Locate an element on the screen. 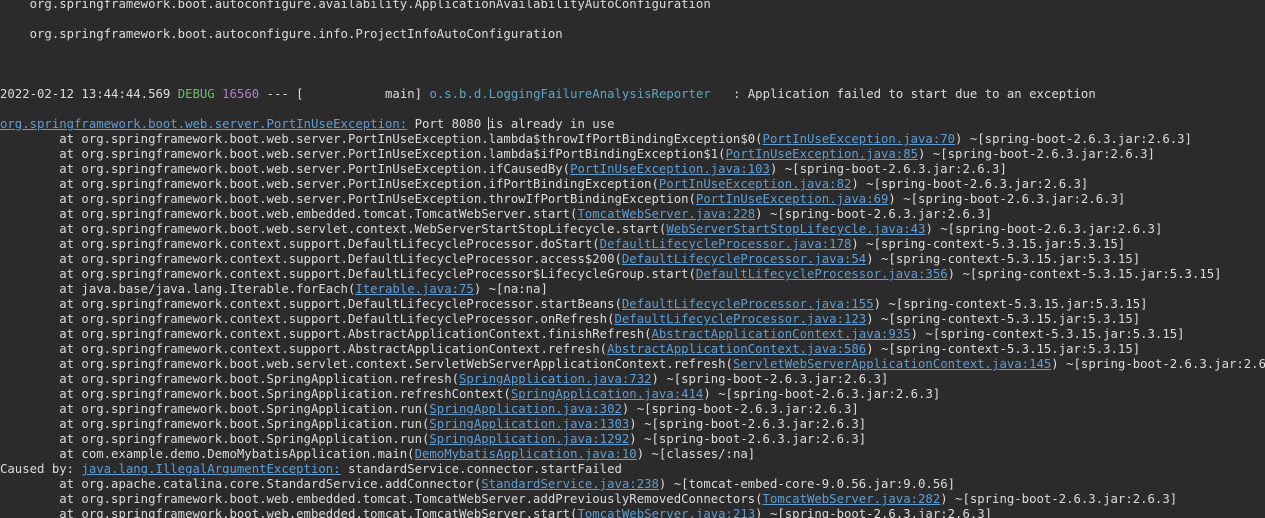 This screenshot has height=518, width=1265. source-file-link: DefaultLifecycleProcessor.java:123 is located at coordinates (740, 319).